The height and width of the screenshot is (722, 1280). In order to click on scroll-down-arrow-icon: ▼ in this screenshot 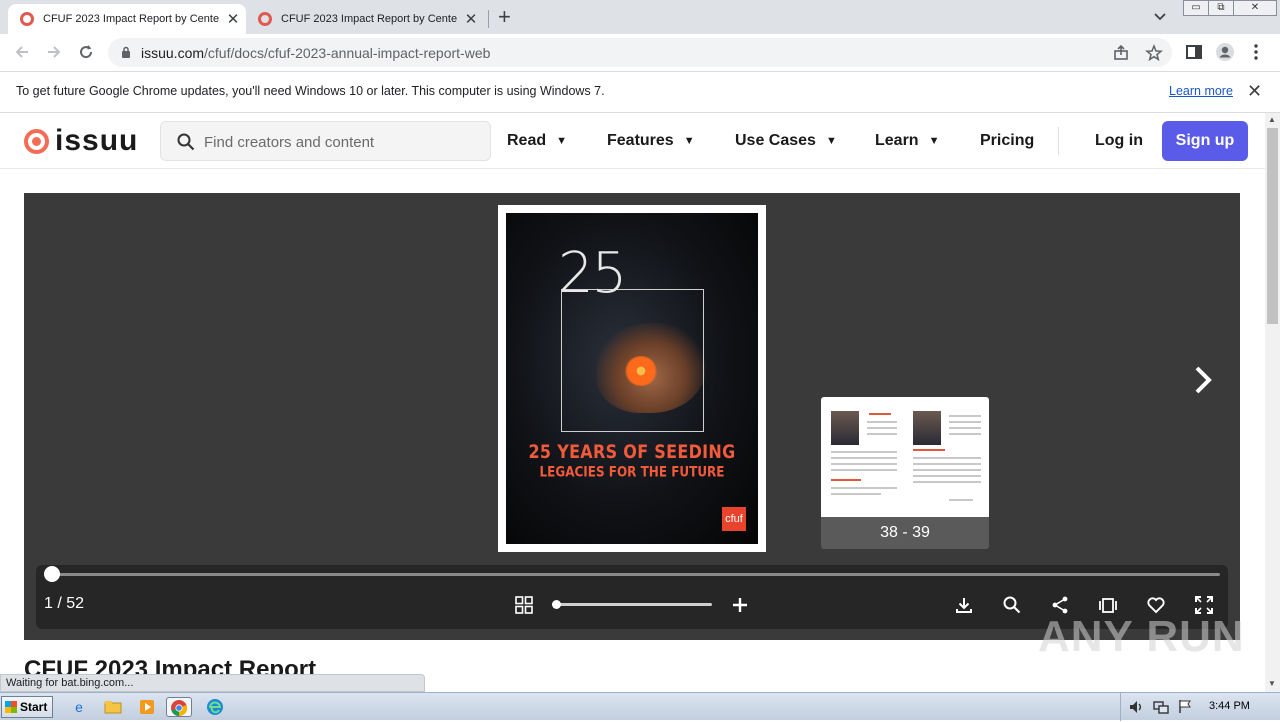, I will do `click(1272, 683)`.